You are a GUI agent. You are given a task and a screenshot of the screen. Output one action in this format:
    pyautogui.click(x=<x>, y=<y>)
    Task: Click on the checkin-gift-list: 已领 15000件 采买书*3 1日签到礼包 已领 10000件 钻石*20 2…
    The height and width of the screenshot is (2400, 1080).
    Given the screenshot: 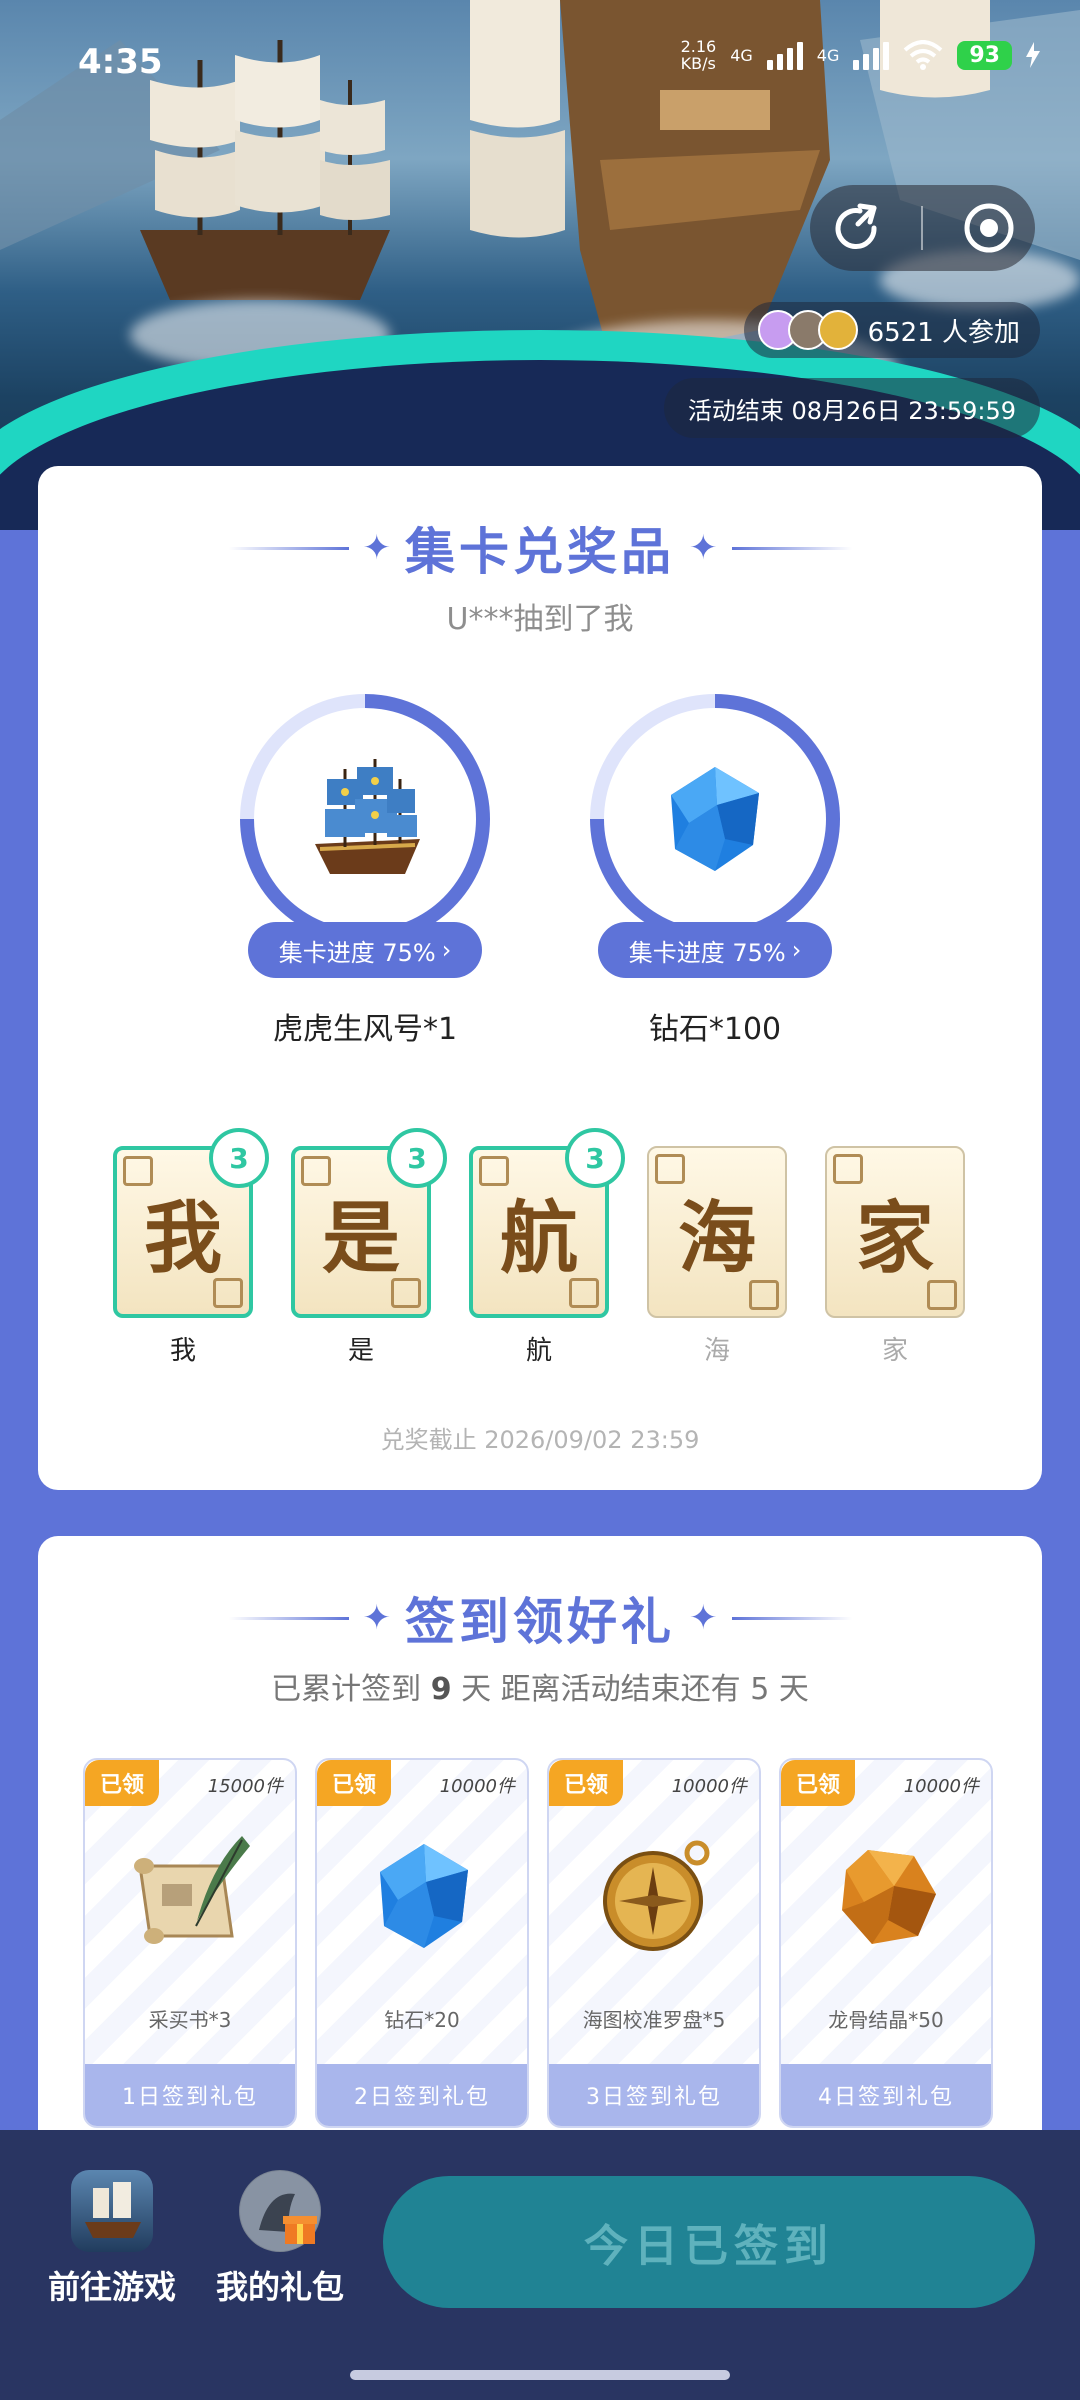 What is the action you would take?
    pyautogui.click(x=538, y=1943)
    